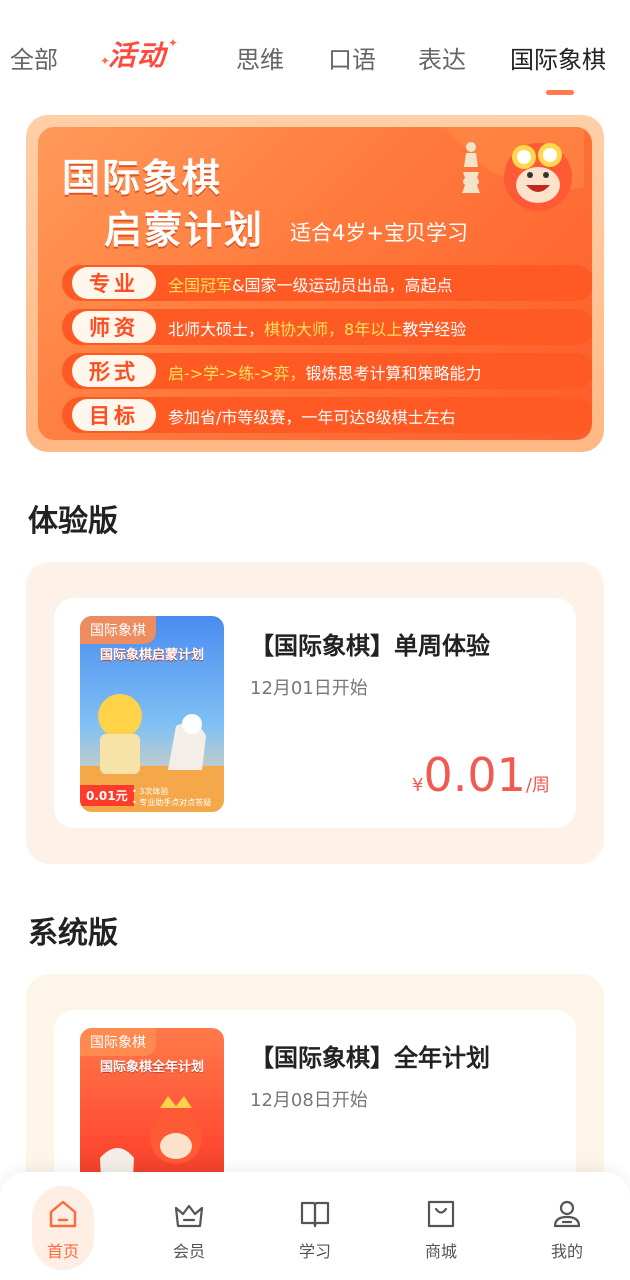 This screenshot has height=1280, width=630. Describe the element at coordinates (441, 1214) in the screenshot. I see `shopping-bag-icon` at that location.